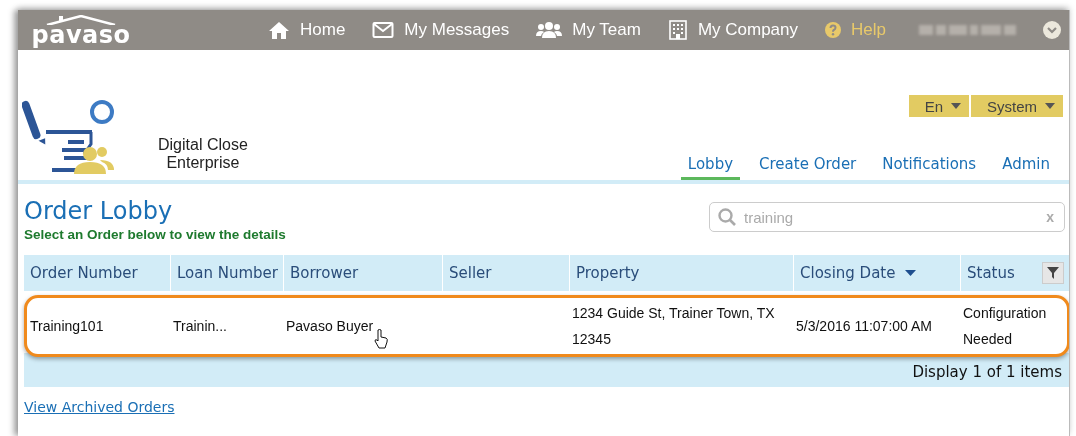  Describe the element at coordinates (677, 30) in the screenshot. I see `building-icon` at that location.